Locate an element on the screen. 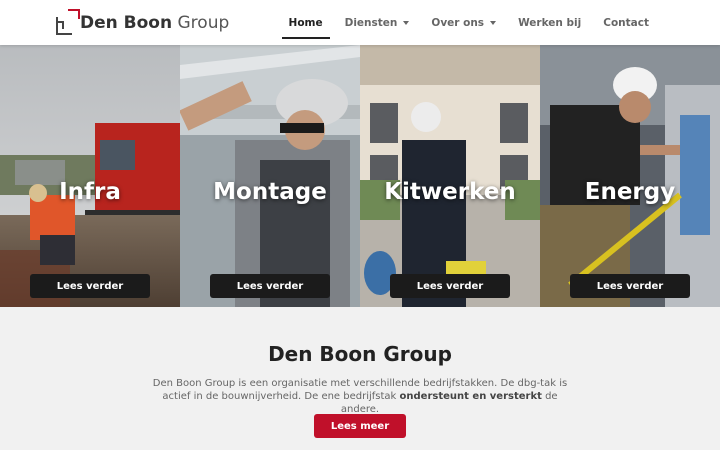 This screenshot has height=450, width=720. read-more-cta-button: Lees meer is located at coordinates (360, 426).